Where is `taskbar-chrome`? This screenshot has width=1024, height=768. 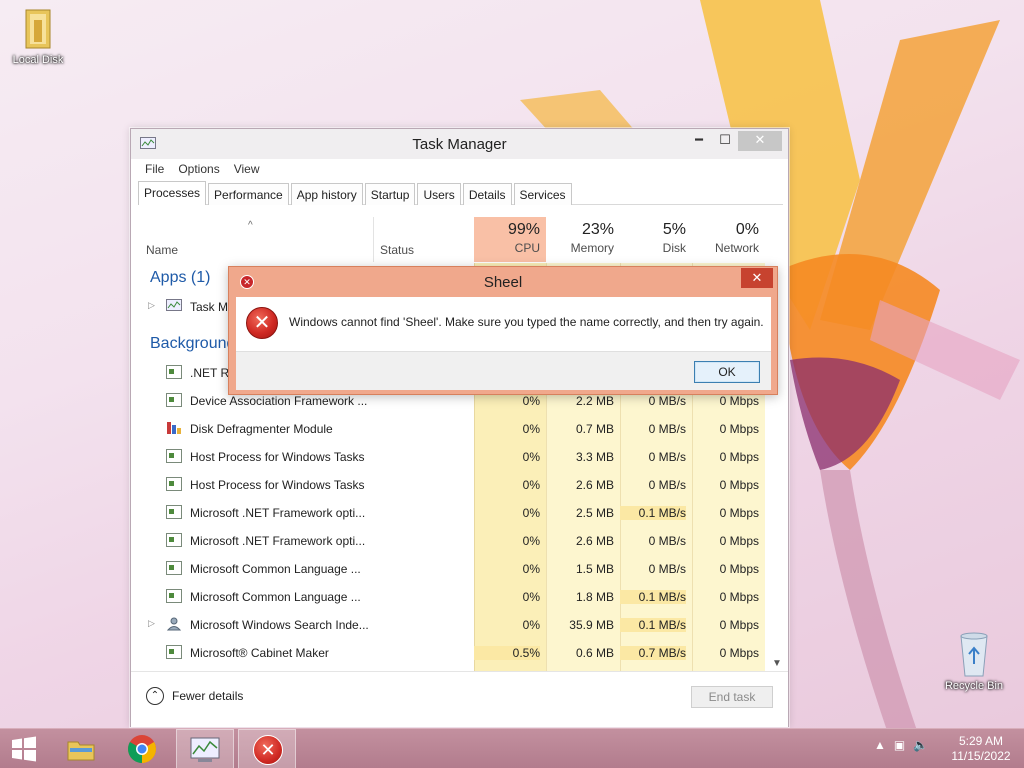
taskbar-chrome is located at coordinates (143, 748).